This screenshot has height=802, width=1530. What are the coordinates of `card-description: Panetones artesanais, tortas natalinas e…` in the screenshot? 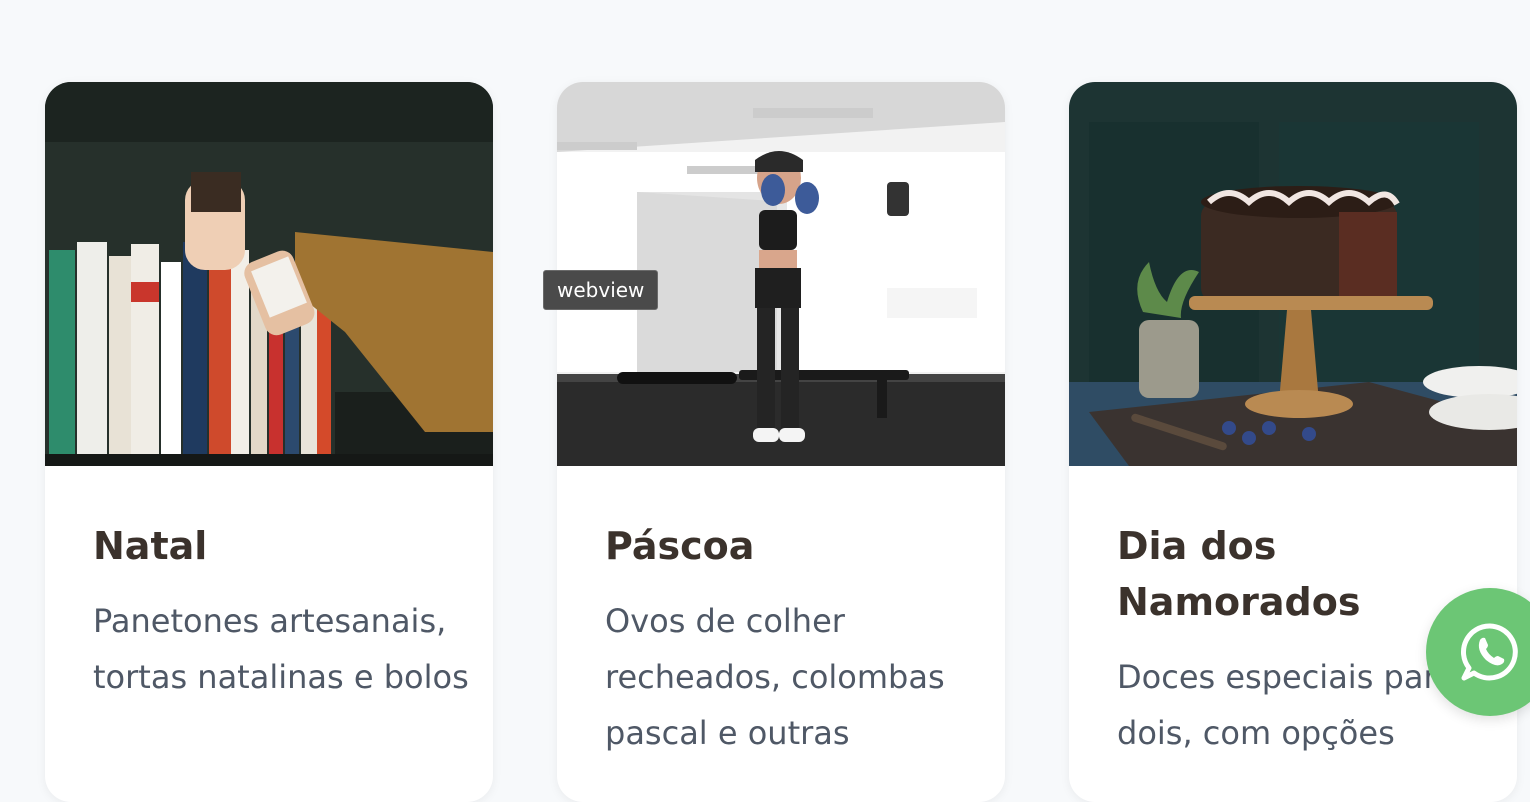 It's located at (281, 649).